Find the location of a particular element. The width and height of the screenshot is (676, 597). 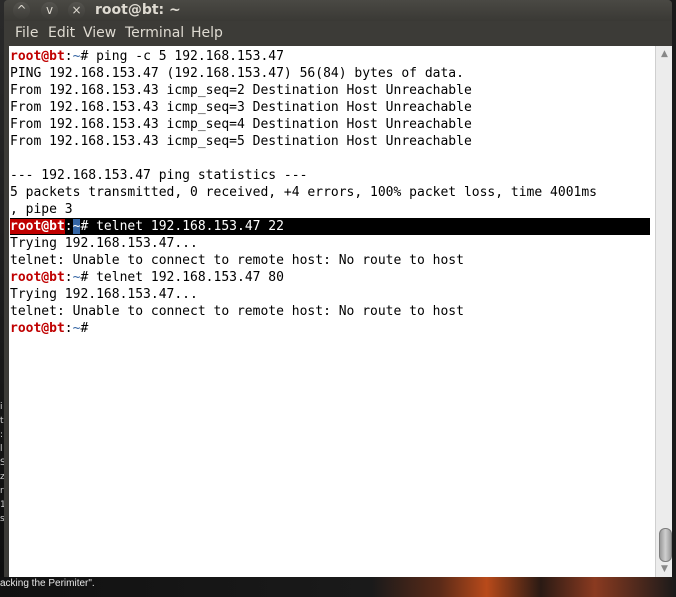

scroll-up-icon: ▲ is located at coordinates (664, 54).